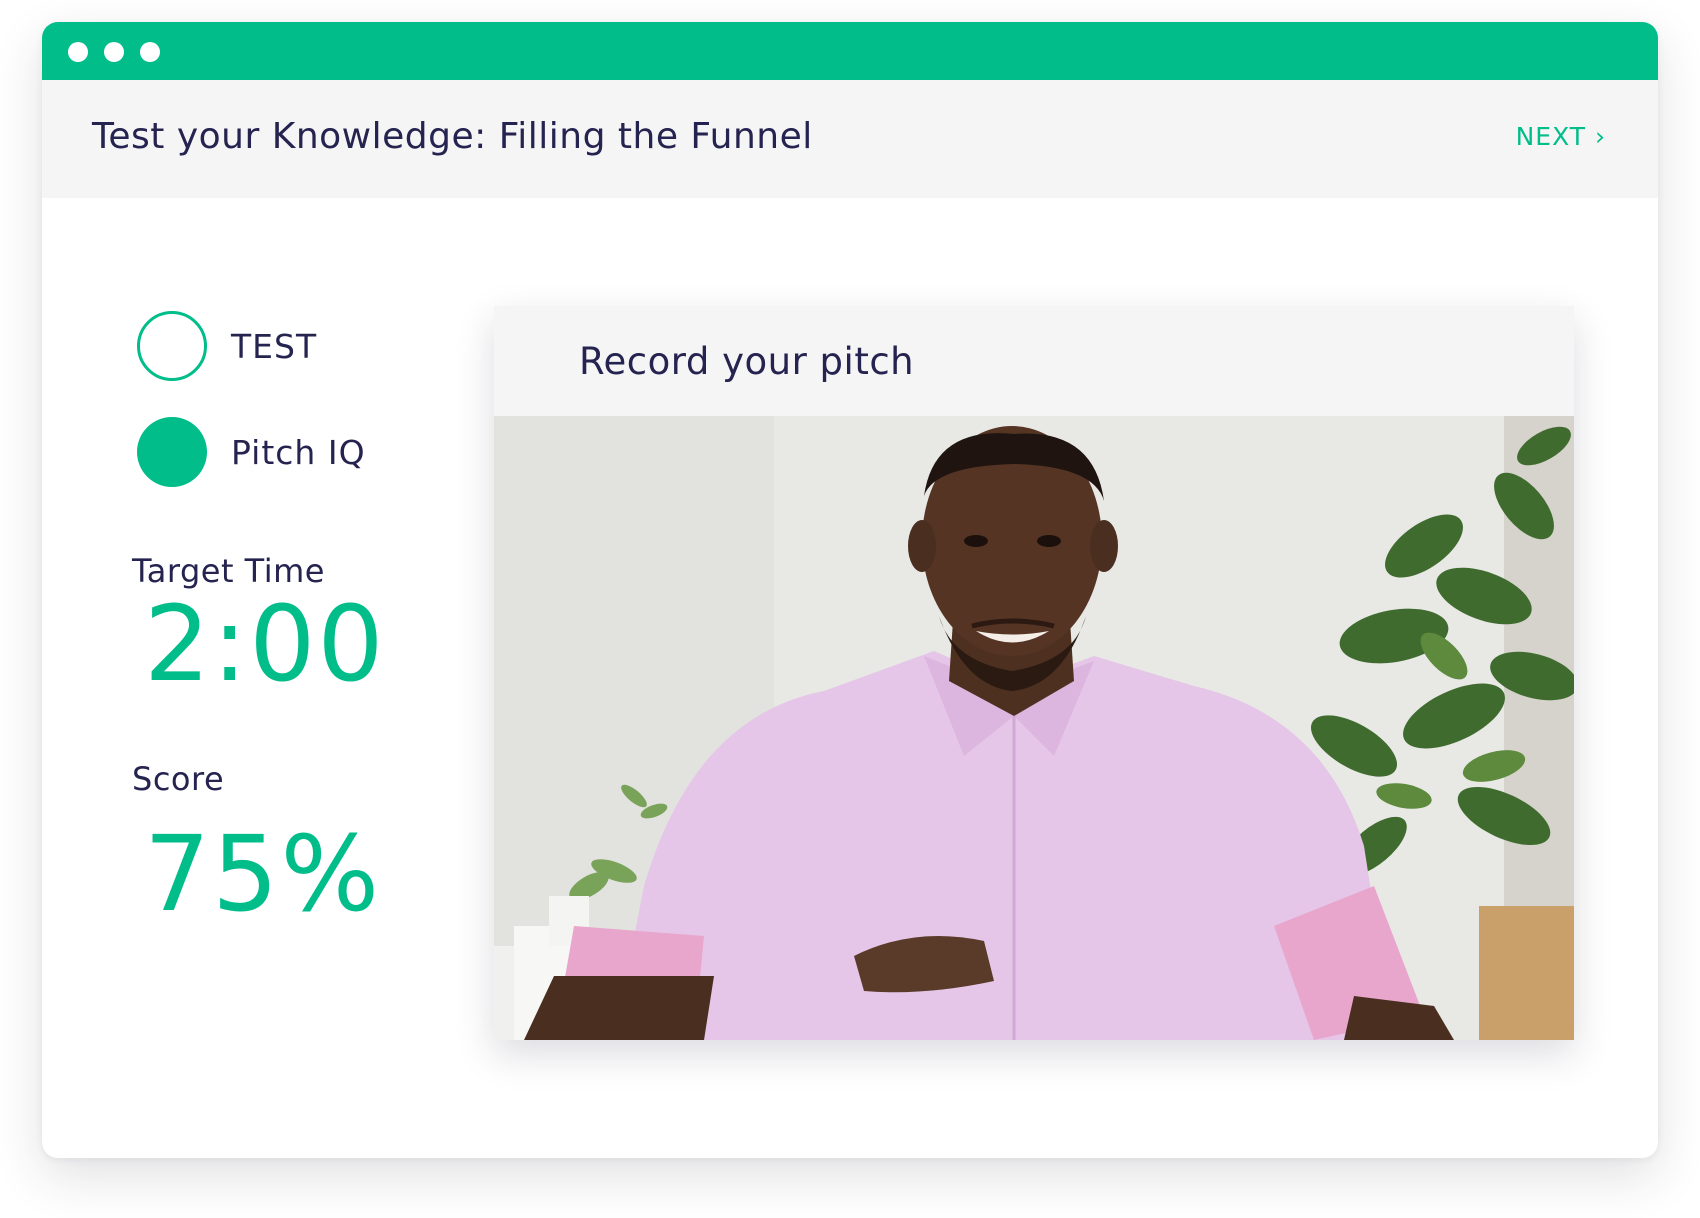 The width and height of the screenshot is (1700, 1218). I want to click on step-label: Pitch IQ, so click(298, 452).